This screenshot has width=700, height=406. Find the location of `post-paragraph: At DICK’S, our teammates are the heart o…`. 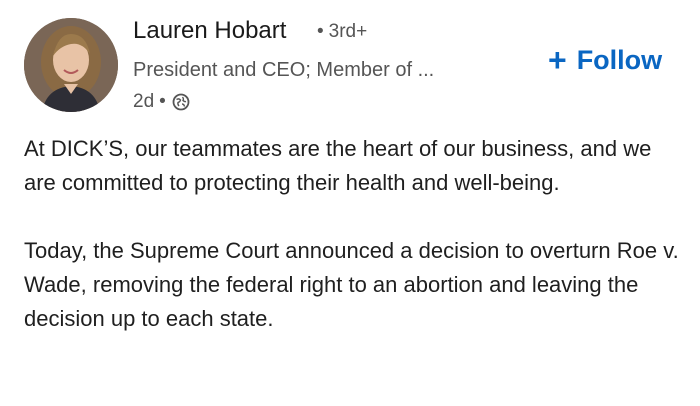

post-paragraph: At DICK’S, our teammates are the heart o… is located at coordinates (338, 165).